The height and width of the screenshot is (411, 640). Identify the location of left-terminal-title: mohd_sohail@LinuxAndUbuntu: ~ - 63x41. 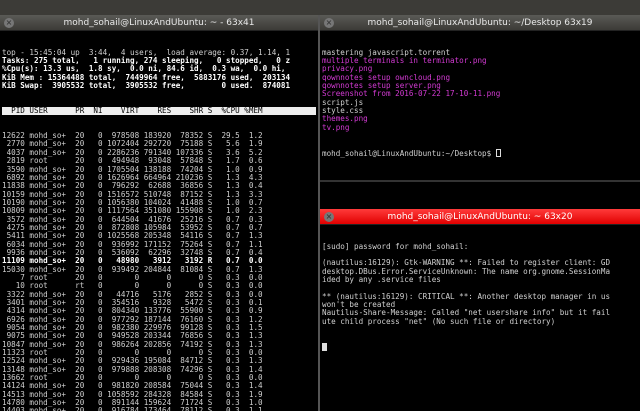
(159, 22).